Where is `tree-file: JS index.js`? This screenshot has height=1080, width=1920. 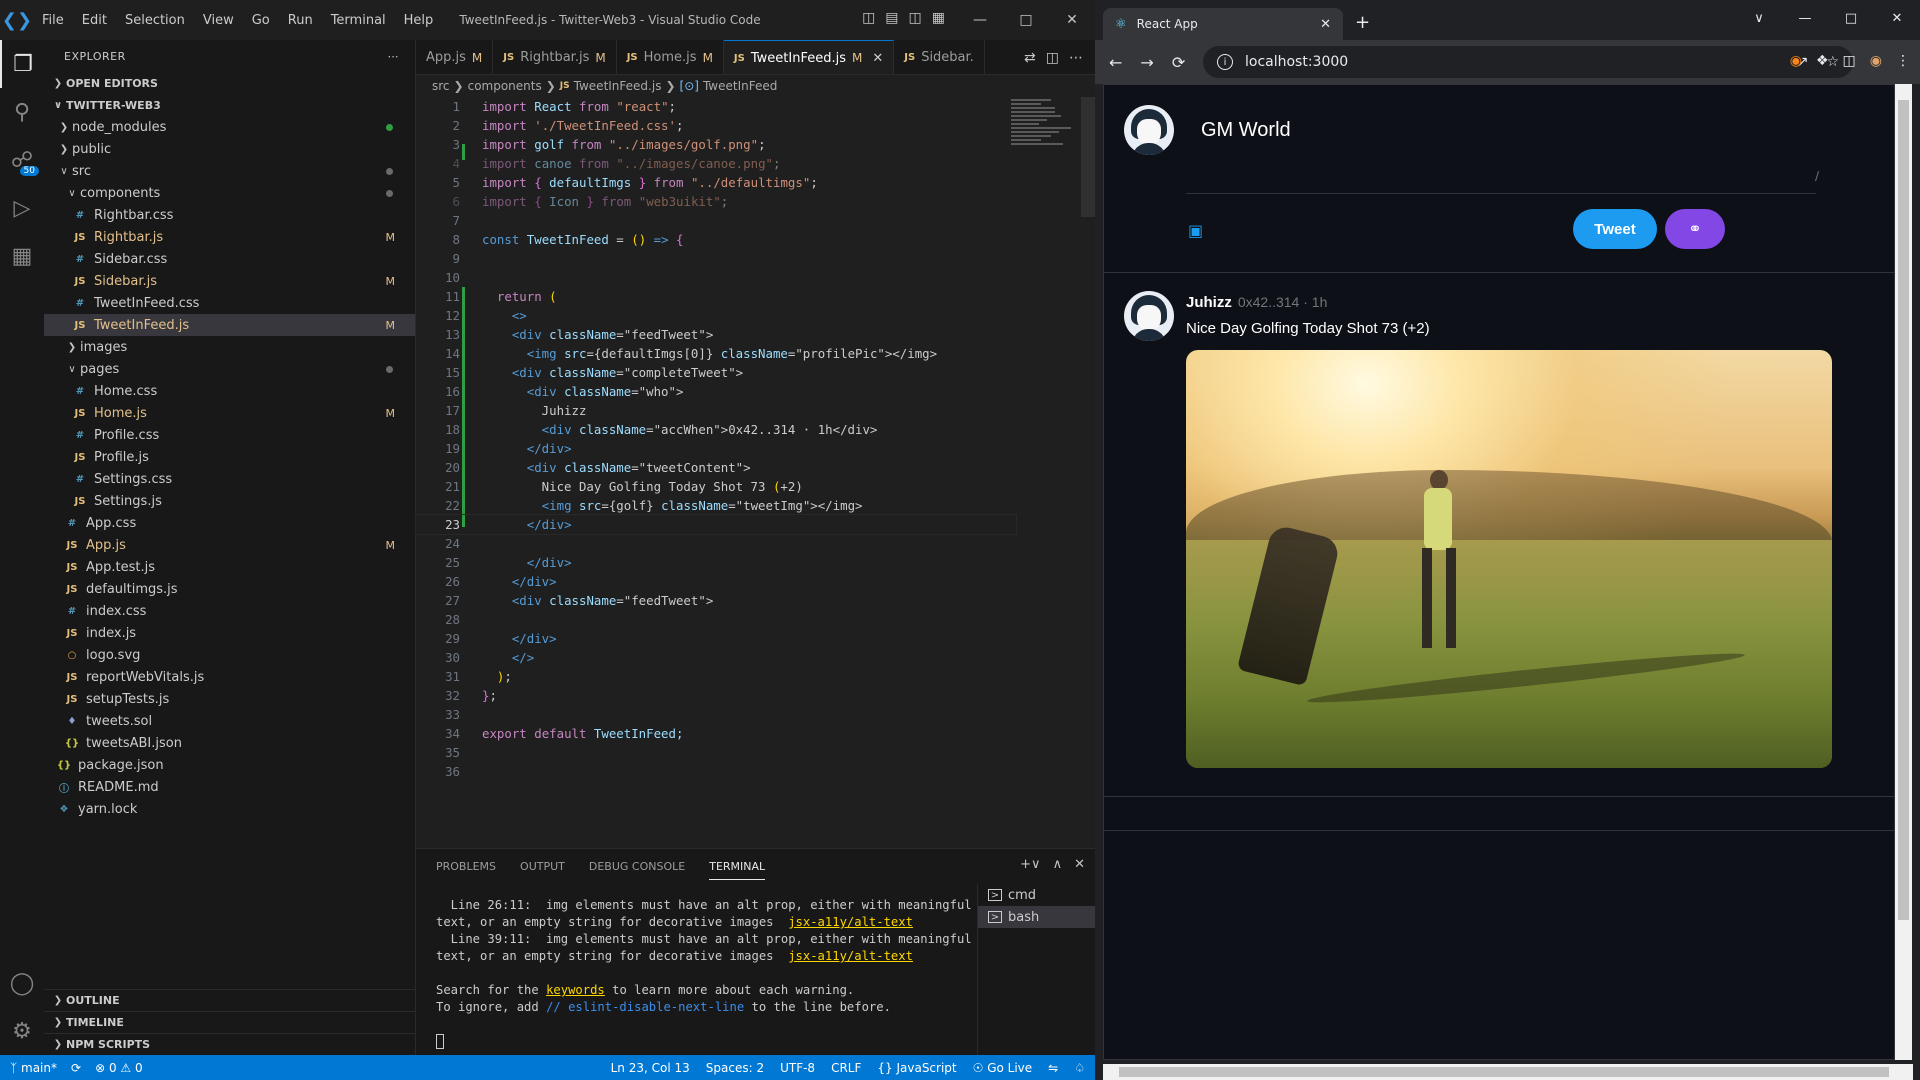
tree-file: JS index.js is located at coordinates (229, 633).